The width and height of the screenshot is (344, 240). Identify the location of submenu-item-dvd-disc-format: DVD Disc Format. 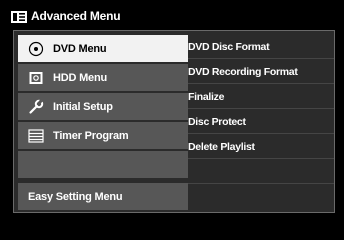
(261, 47).